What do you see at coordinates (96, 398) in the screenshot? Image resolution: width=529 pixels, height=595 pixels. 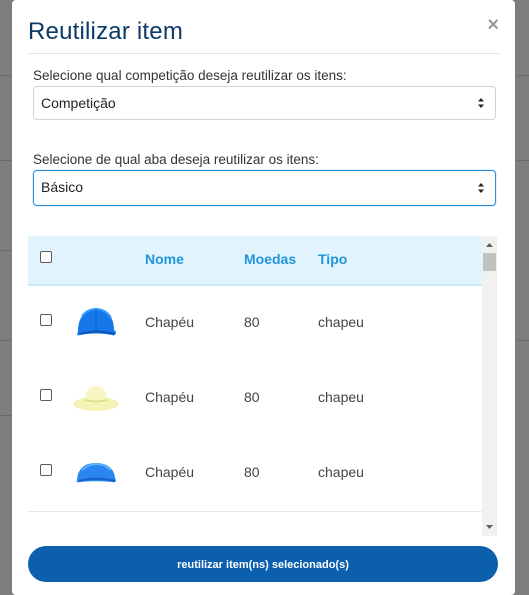 I see `yellow-sunhat-icon` at bounding box center [96, 398].